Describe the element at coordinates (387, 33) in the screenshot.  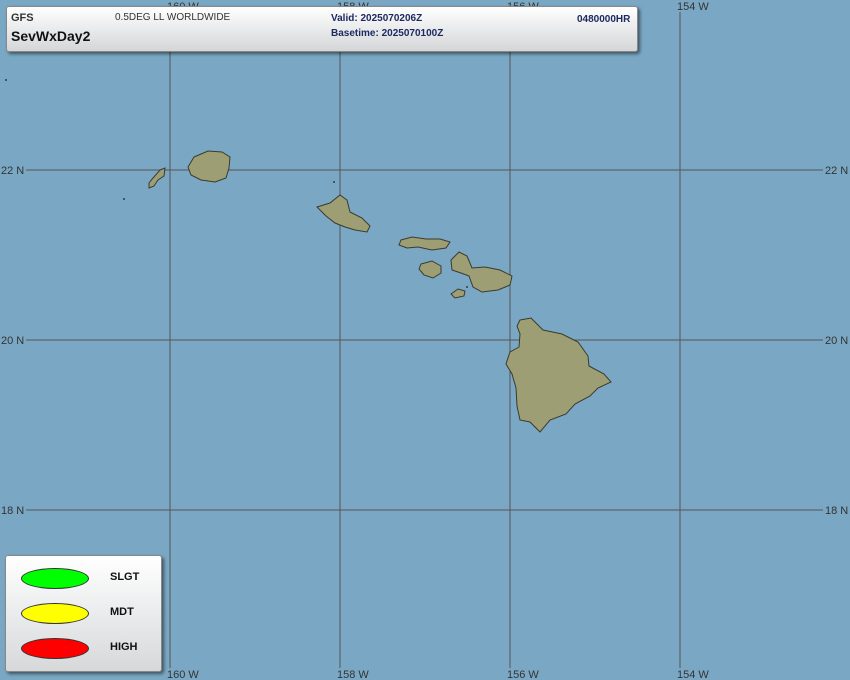
I see `base-time: Basetime: 2025070100Z` at that location.